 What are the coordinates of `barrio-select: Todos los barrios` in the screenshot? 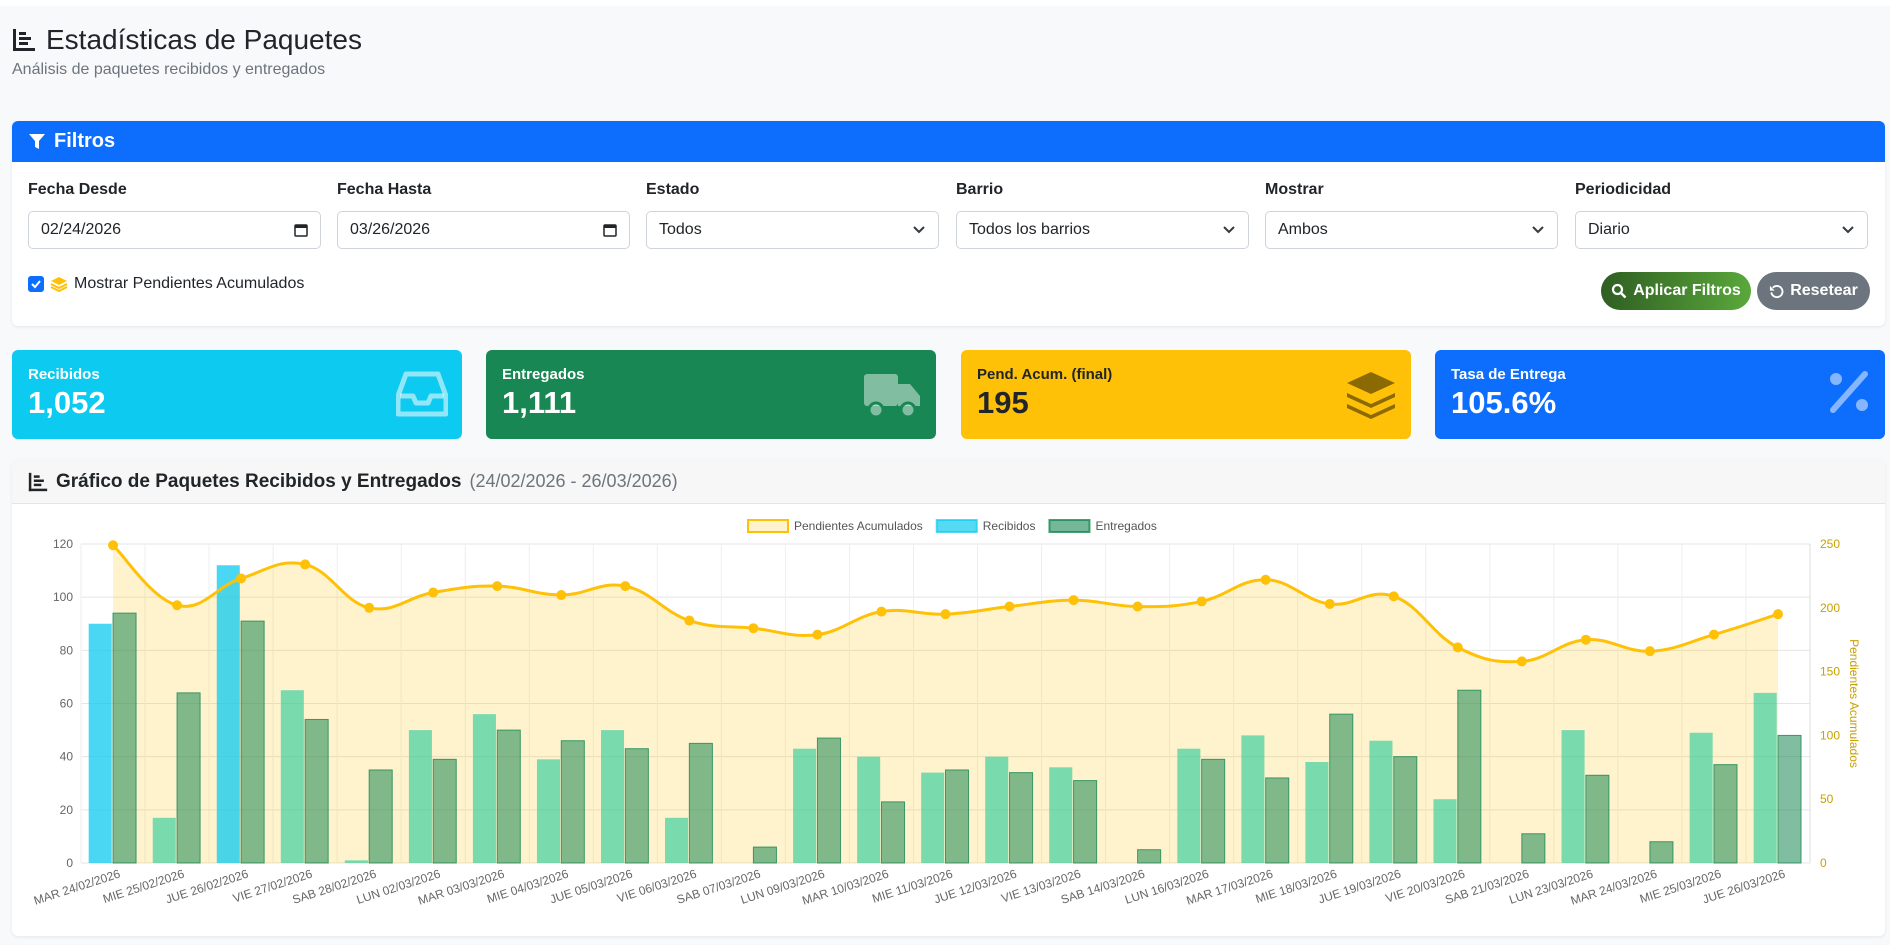 It's located at (1102, 230).